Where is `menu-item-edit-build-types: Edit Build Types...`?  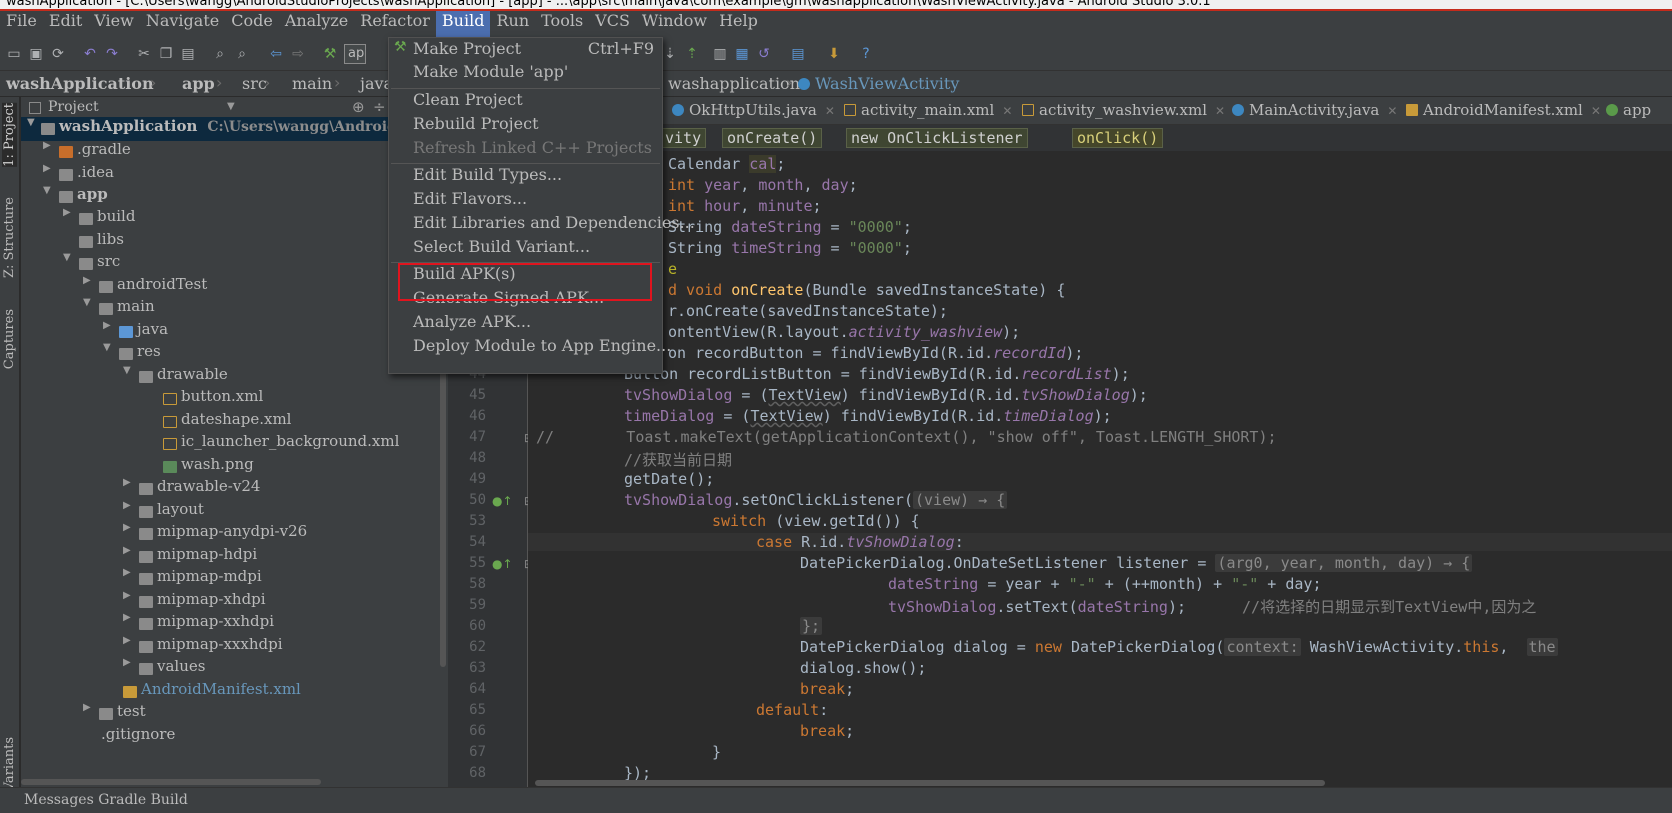 menu-item-edit-build-types: Edit Build Types... is located at coordinates (525, 177).